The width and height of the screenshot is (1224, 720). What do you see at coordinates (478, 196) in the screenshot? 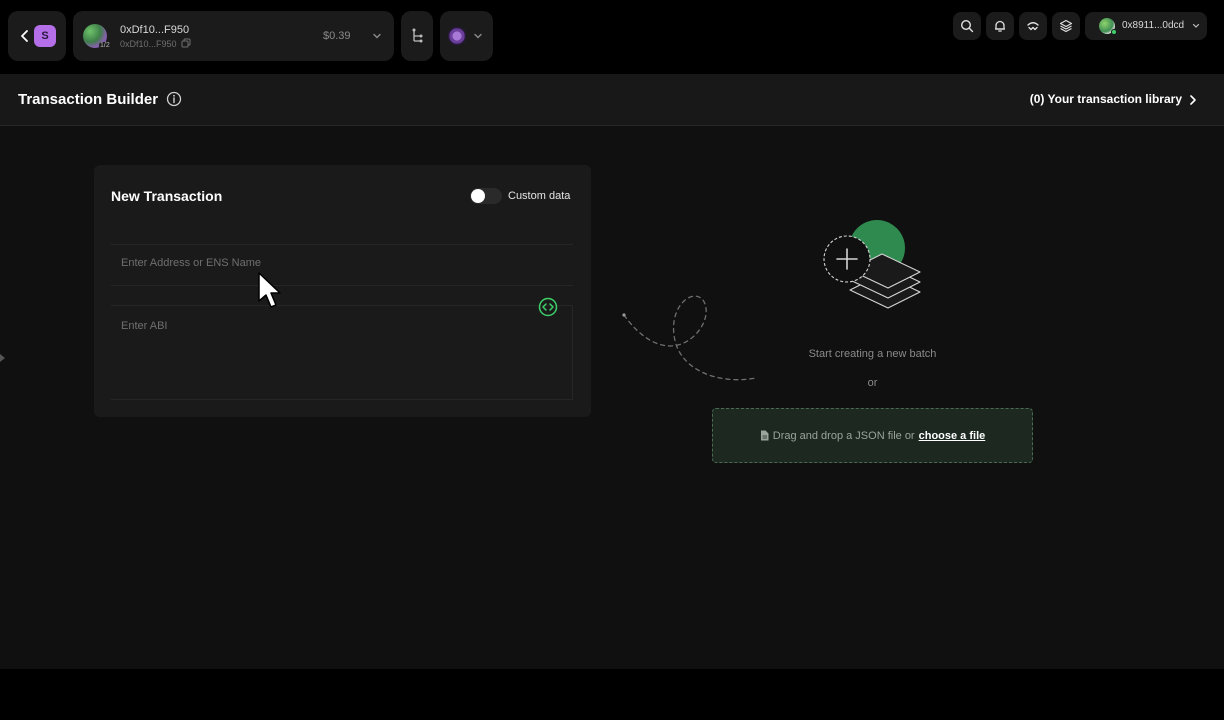
I see `toggle-knob` at bounding box center [478, 196].